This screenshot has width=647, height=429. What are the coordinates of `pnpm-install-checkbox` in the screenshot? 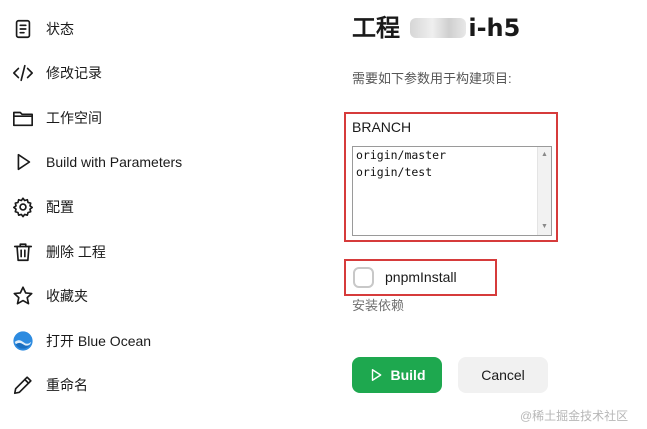 It's located at (363, 277).